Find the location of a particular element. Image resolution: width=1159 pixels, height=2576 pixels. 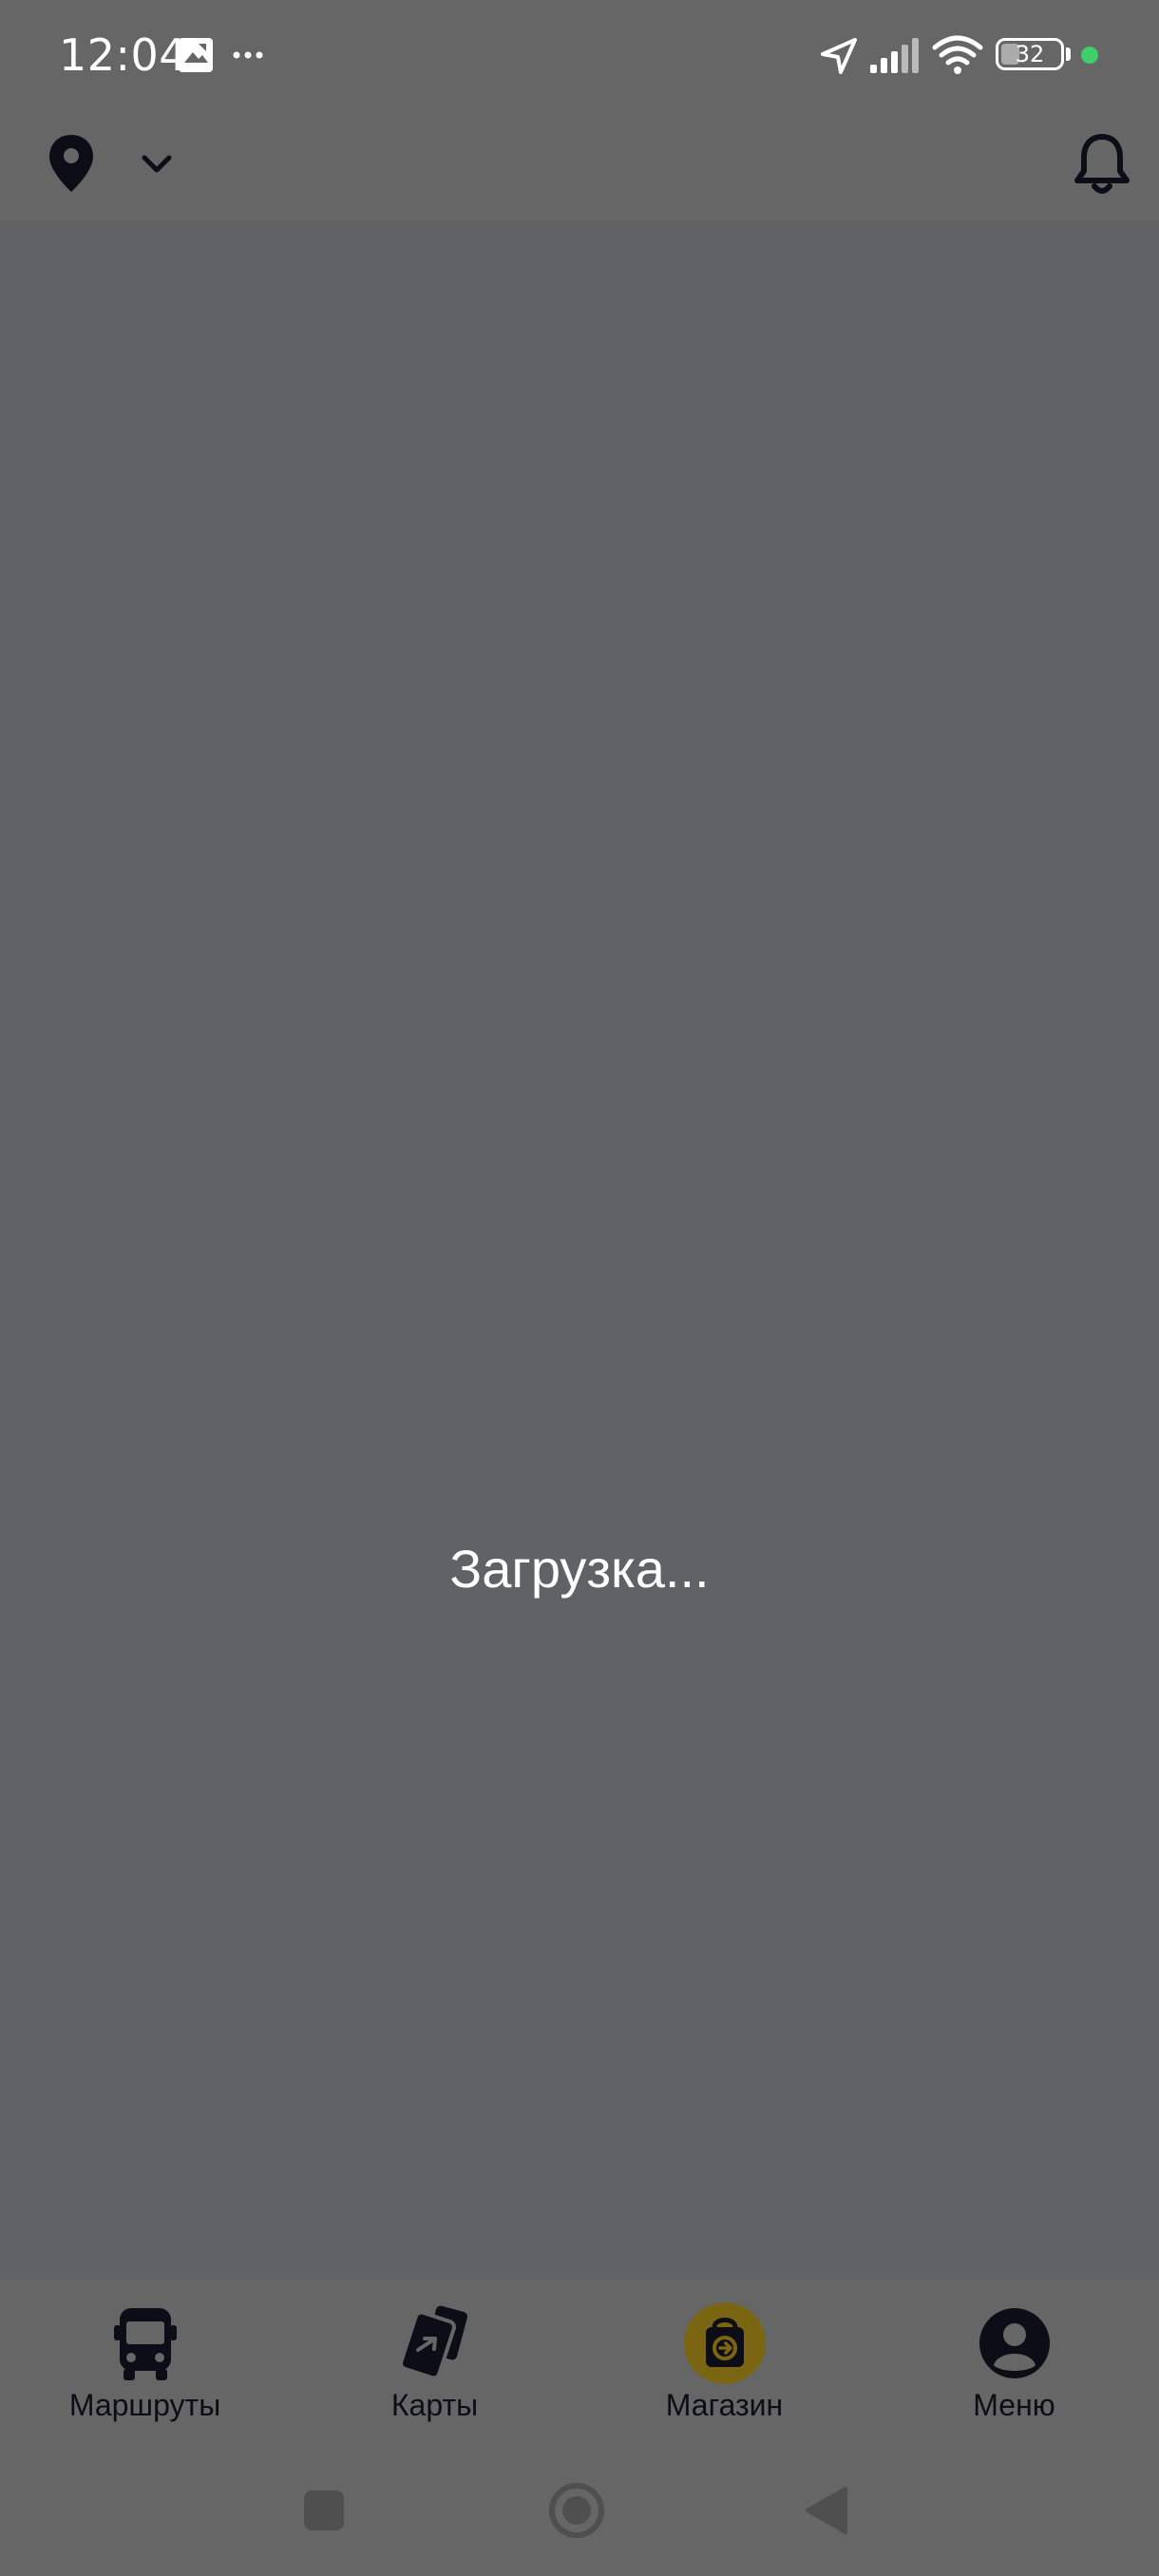

more-notifications-icon is located at coordinates (248, 55).